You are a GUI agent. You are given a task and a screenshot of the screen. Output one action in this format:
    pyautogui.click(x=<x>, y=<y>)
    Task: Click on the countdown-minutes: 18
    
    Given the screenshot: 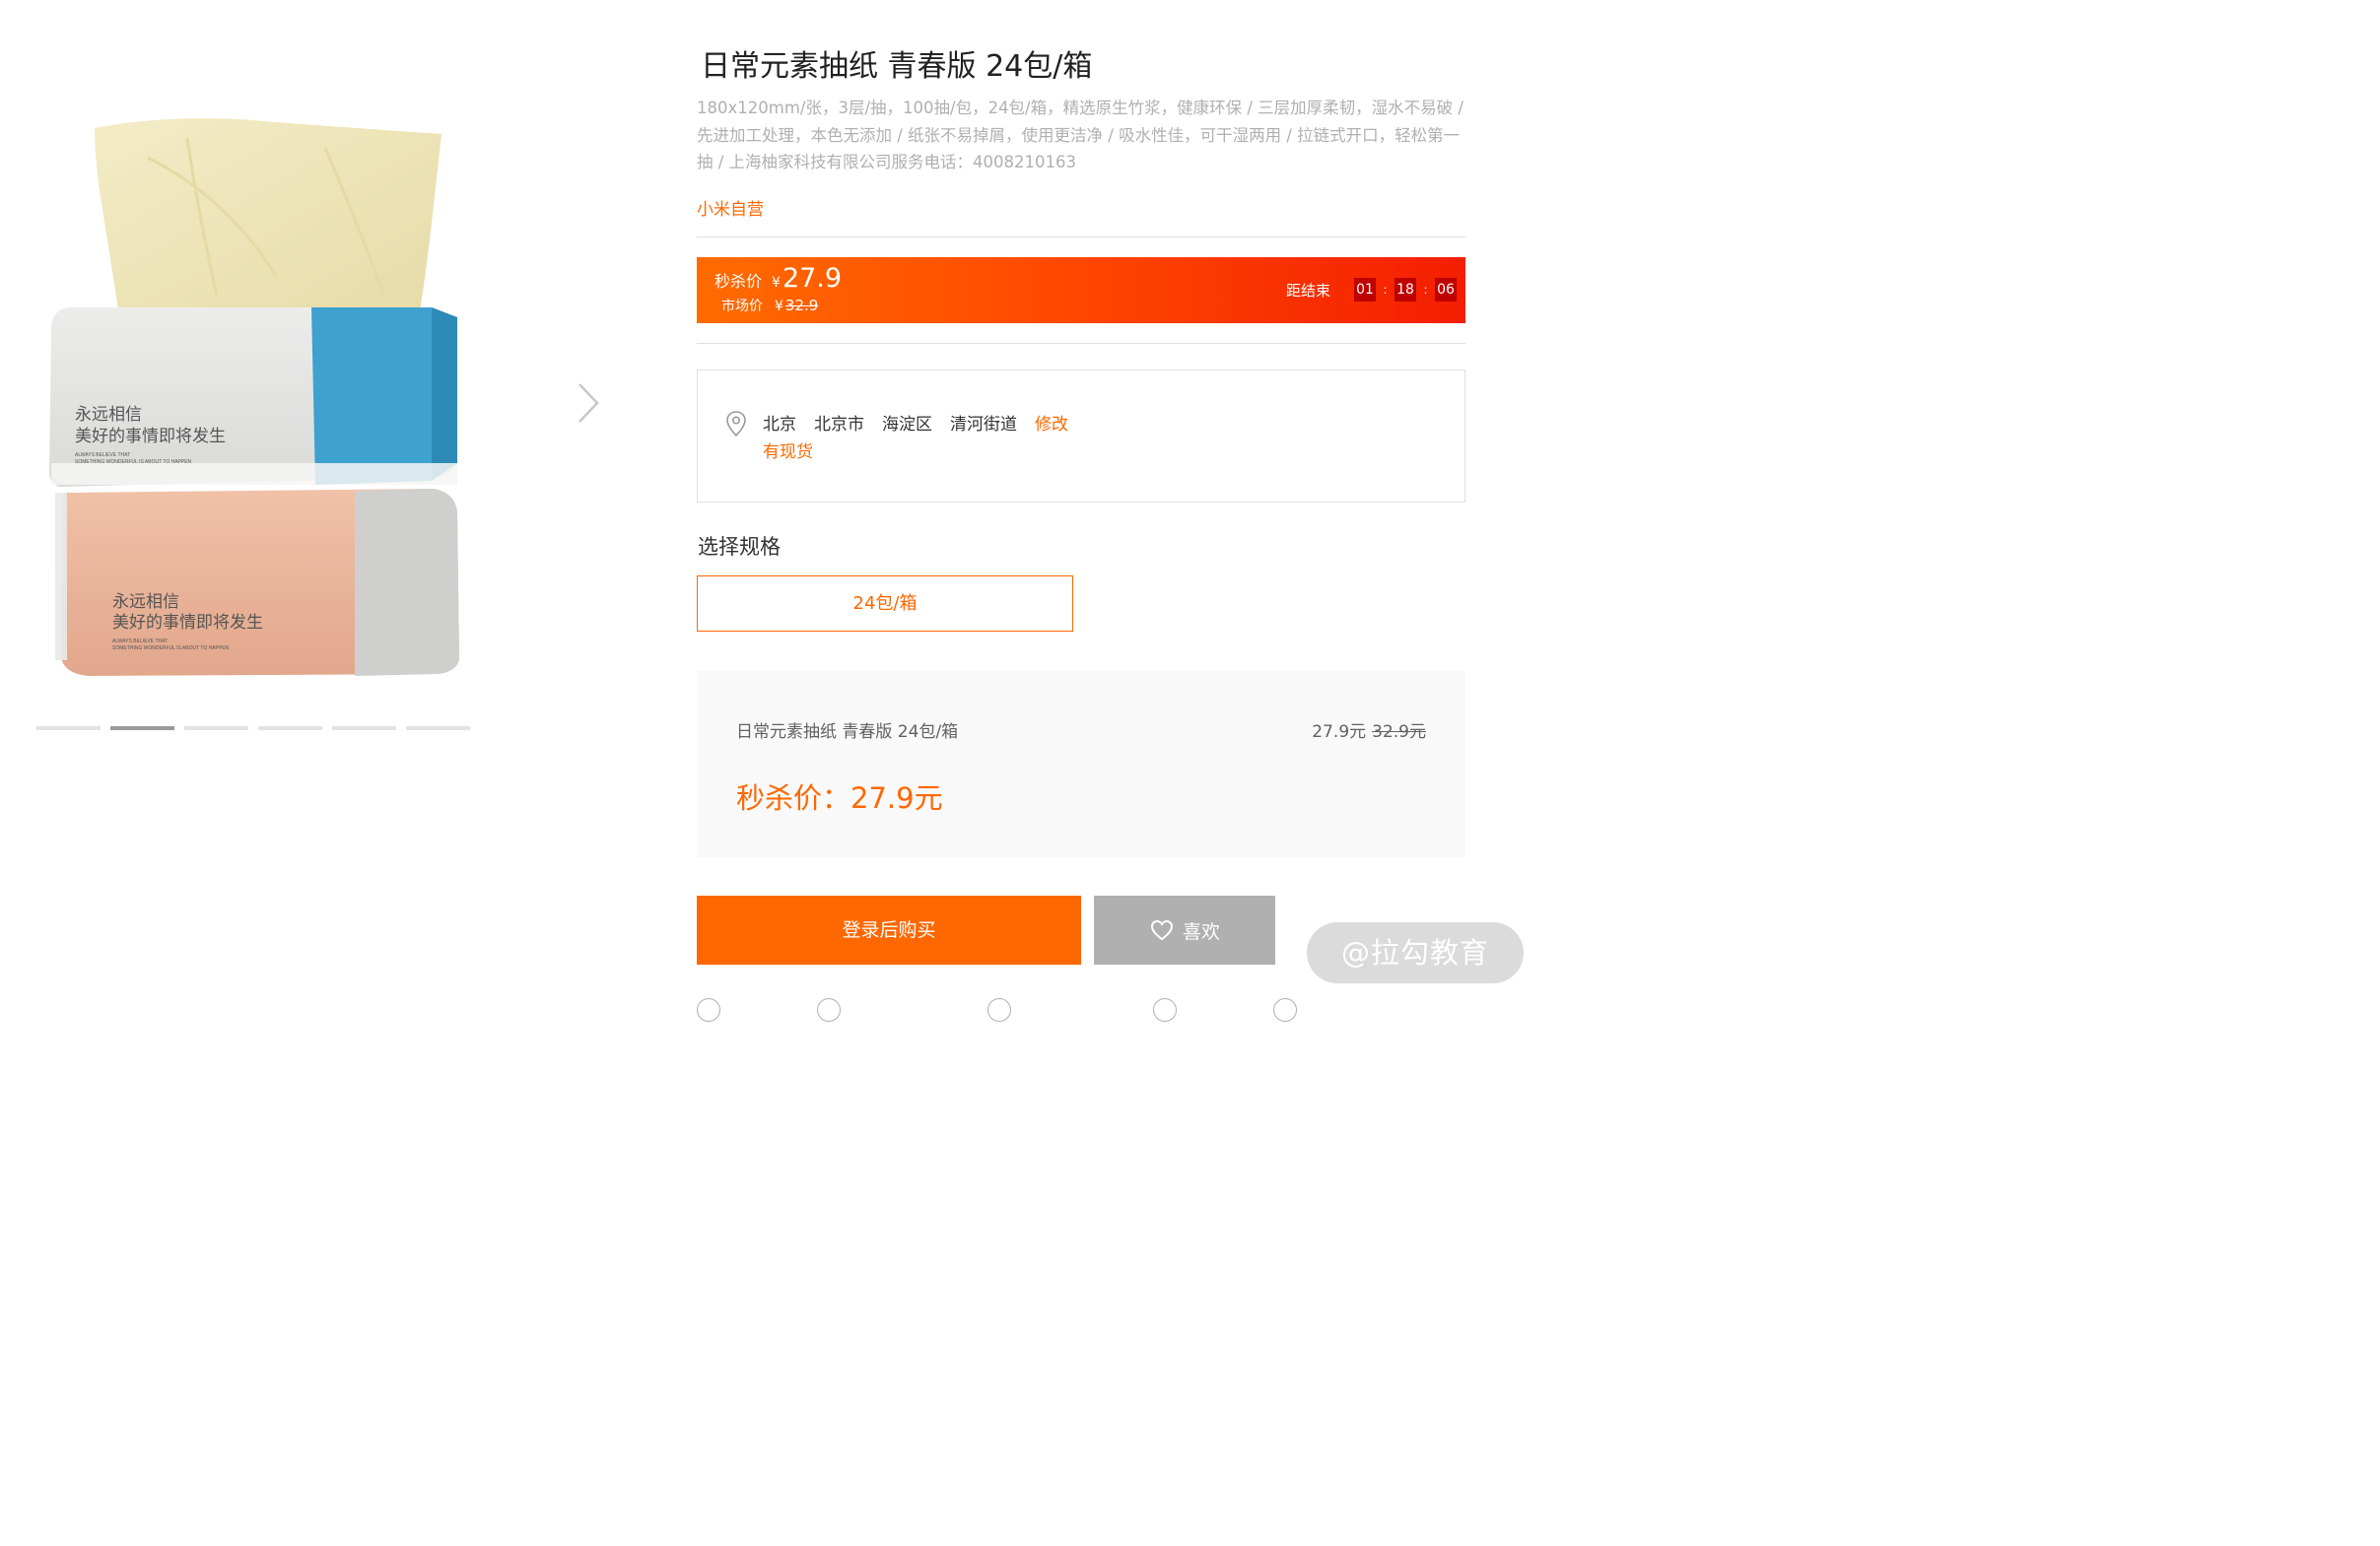 What is the action you would take?
    pyautogui.click(x=1405, y=290)
    